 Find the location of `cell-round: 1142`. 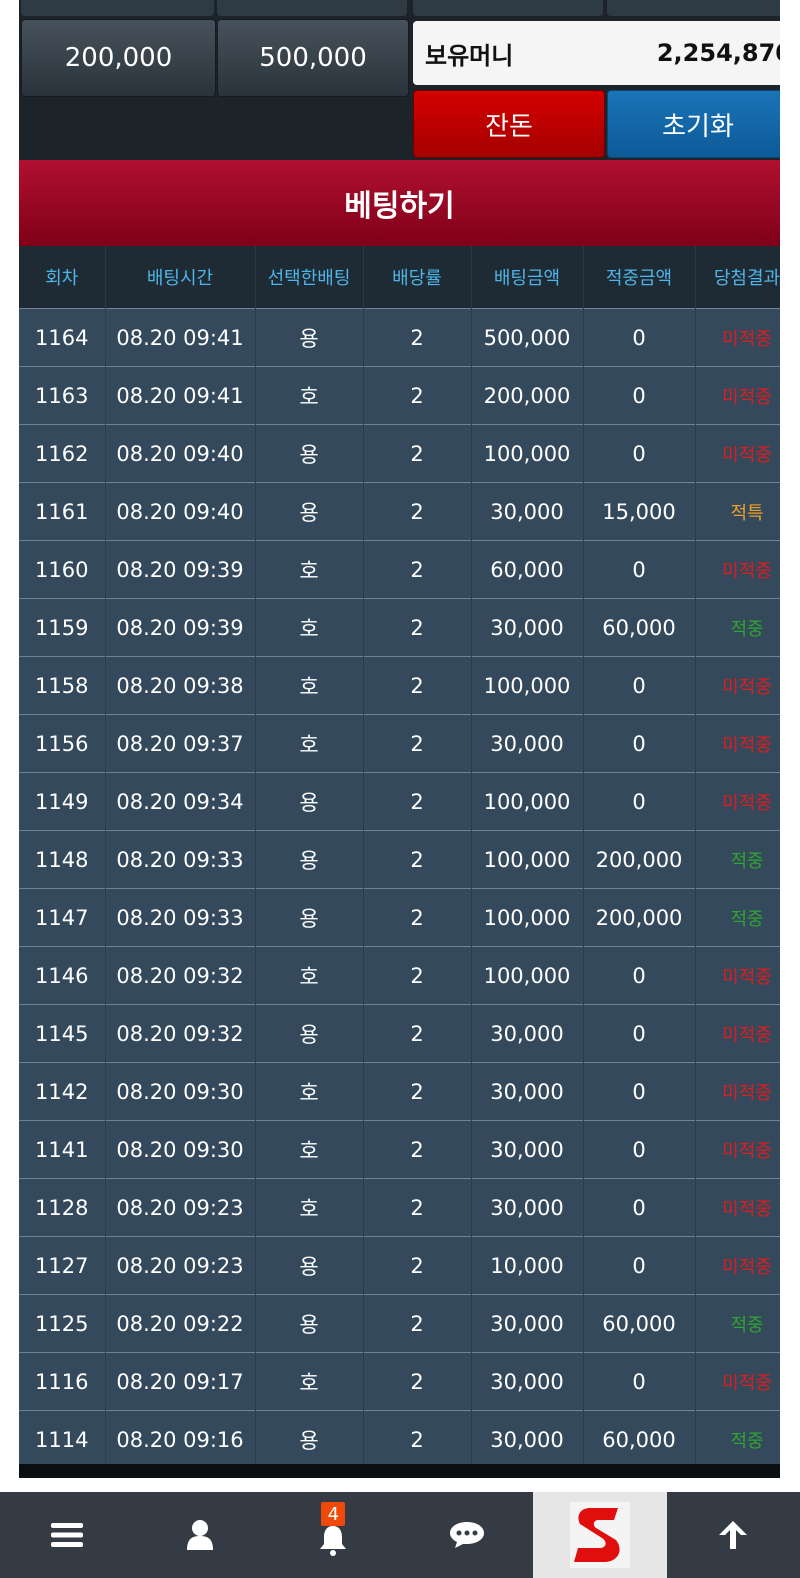

cell-round: 1142 is located at coordinates (62, 1091).